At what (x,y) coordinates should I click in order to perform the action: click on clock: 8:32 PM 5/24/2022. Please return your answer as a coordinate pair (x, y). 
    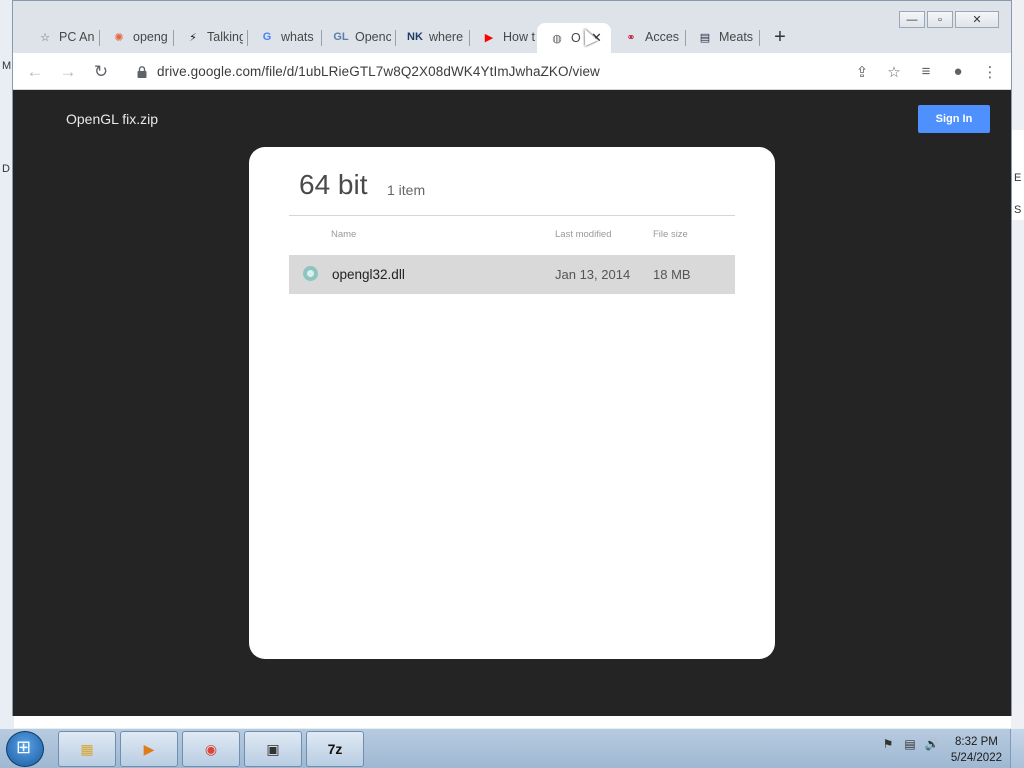
    Looking at the image, I should click on (976, 750).